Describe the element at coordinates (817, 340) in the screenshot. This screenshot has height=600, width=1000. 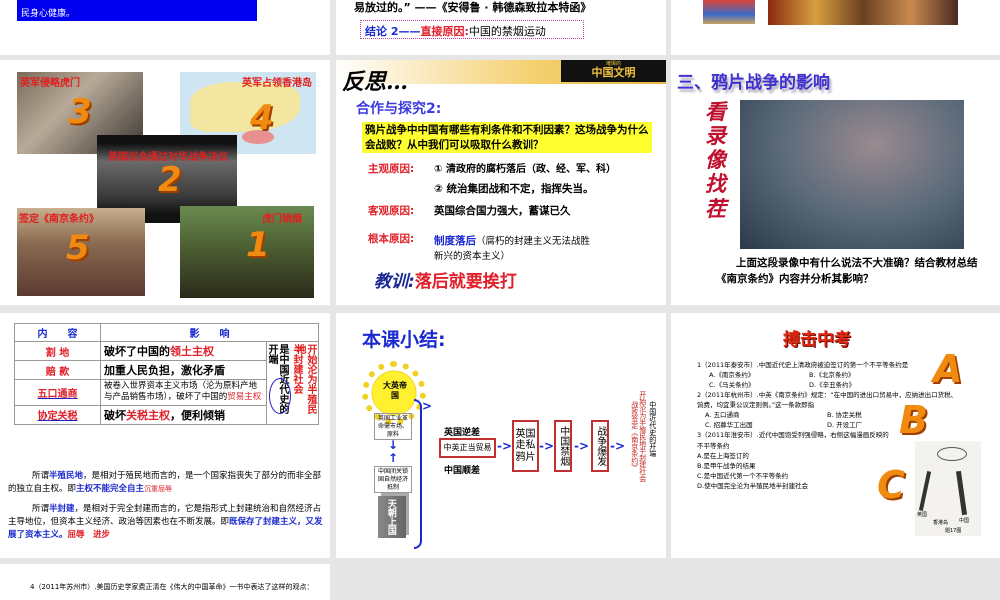
I see `exam-title: 搏击中考` at that location.